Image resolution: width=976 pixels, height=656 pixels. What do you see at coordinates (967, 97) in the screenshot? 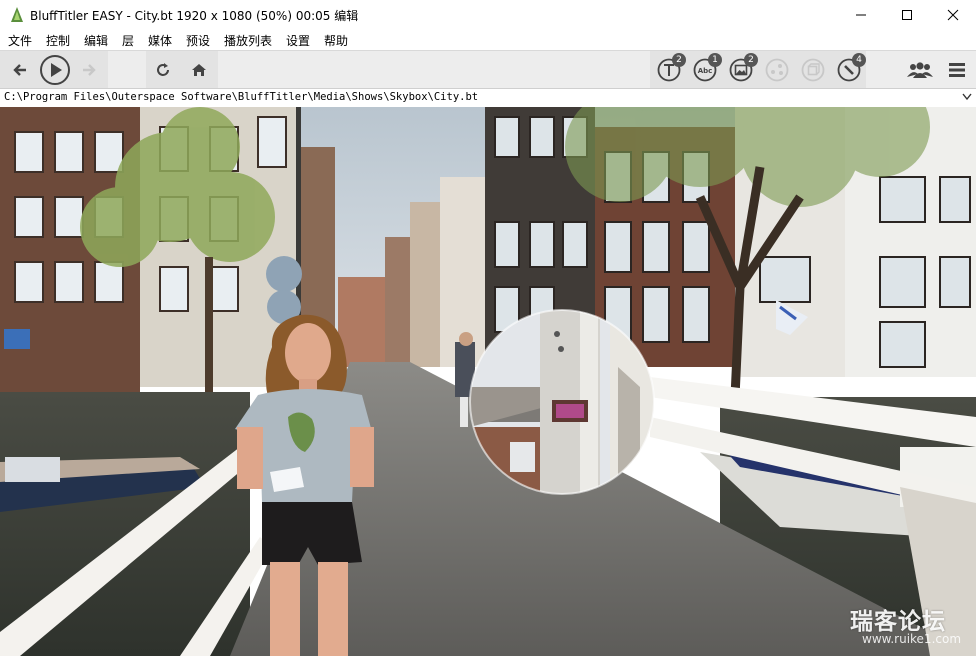
I see `chevron-down-icon` at bounding box center [967, 97].